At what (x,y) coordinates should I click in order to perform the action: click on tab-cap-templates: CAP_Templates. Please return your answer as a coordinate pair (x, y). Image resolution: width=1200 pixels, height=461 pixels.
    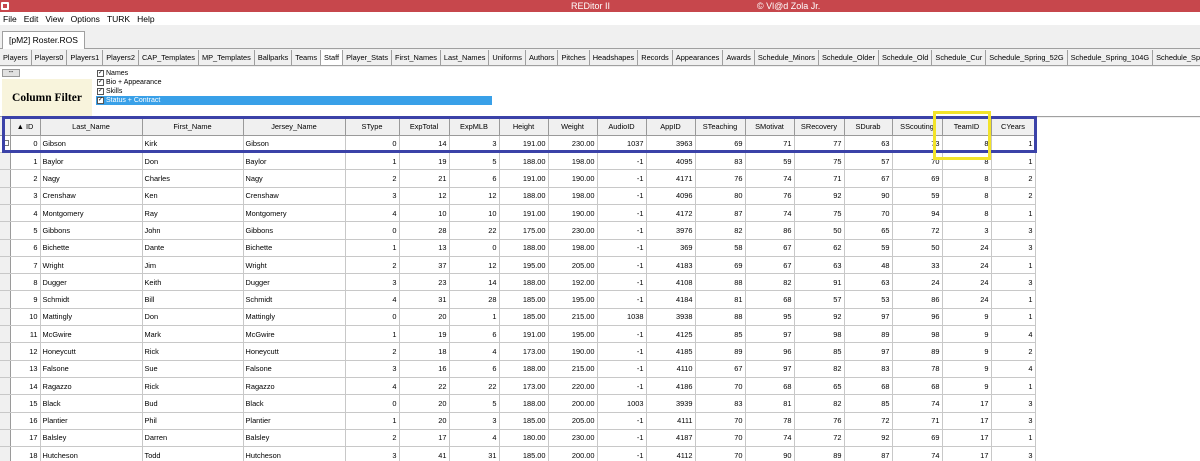
    Looking at the image, I should click on (169, 57).